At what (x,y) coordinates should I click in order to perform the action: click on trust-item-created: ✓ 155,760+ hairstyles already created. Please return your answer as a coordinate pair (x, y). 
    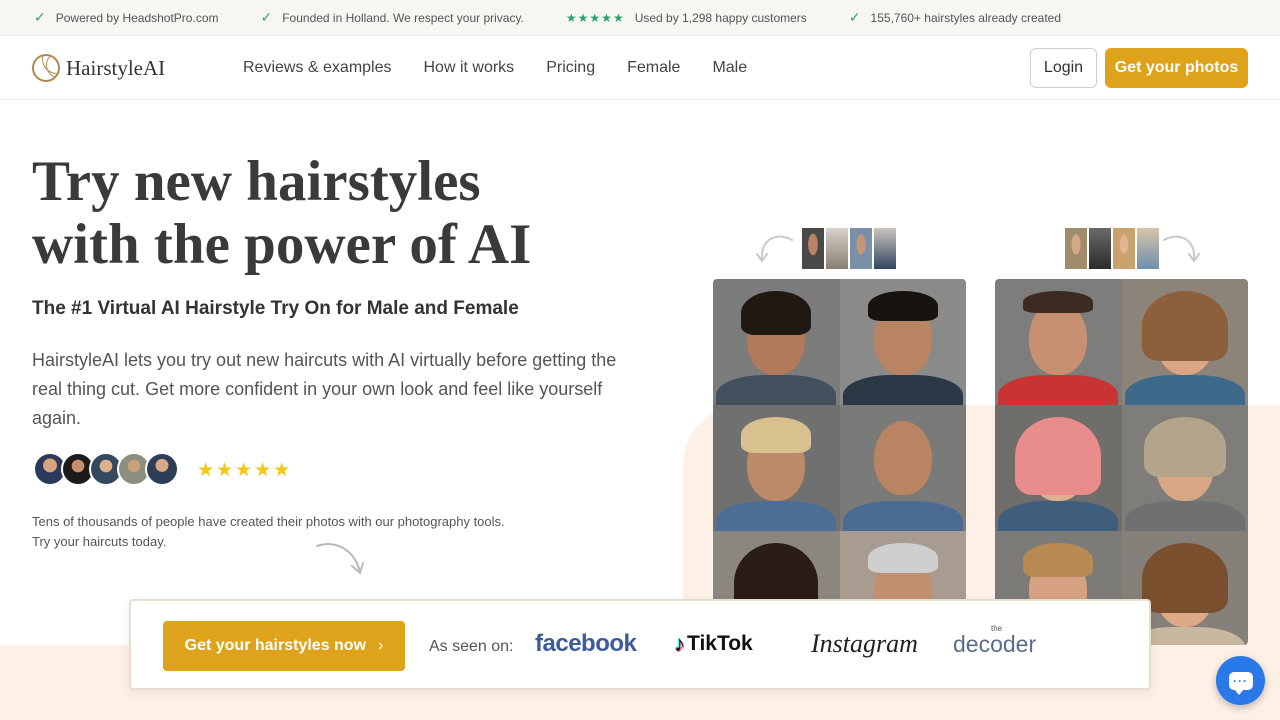
    Looking at the image, I should click on (955, 17).